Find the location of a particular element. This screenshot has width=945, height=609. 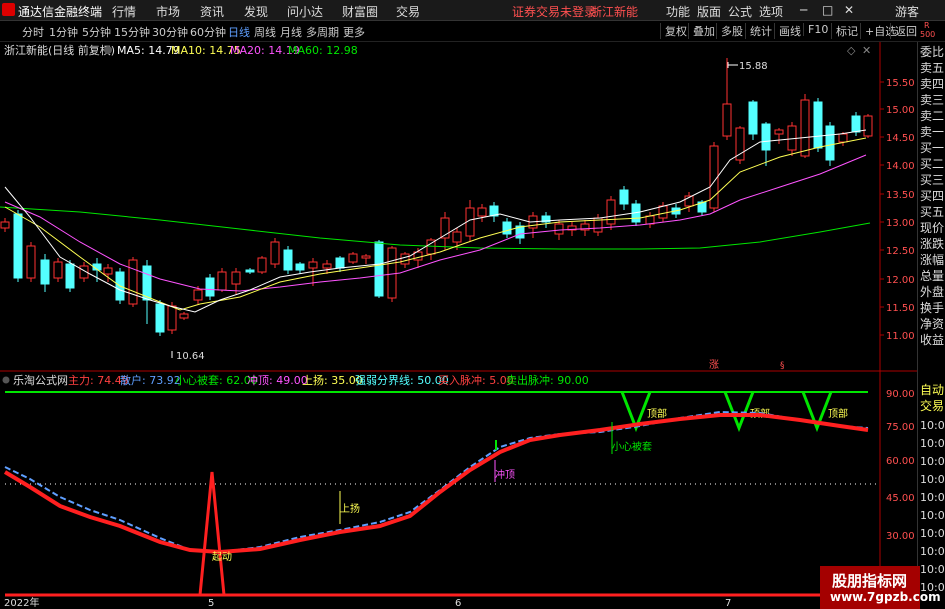

menu-gongshi: 公式 is located at coordinates (740, 11).